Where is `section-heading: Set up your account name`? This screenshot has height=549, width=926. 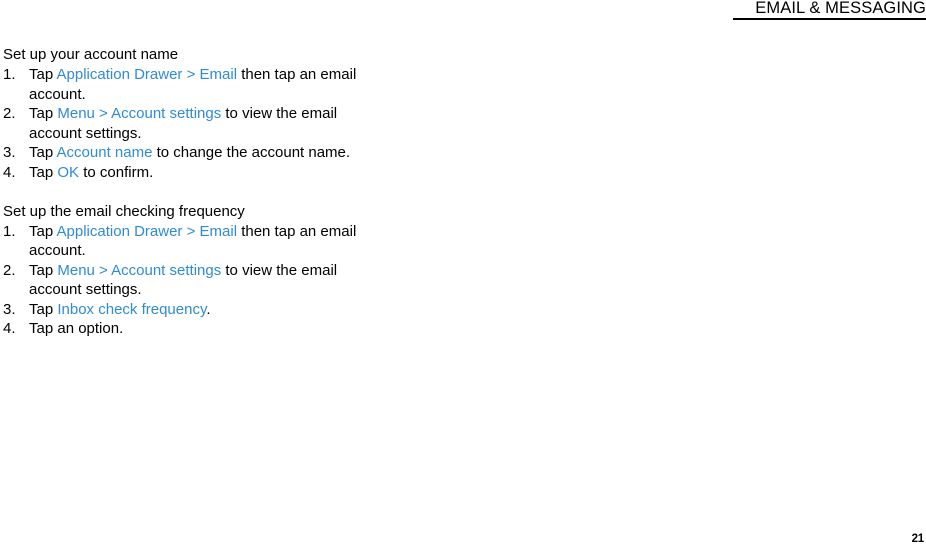 section-heading: Set up your account name is located at coordinates (91, 54).